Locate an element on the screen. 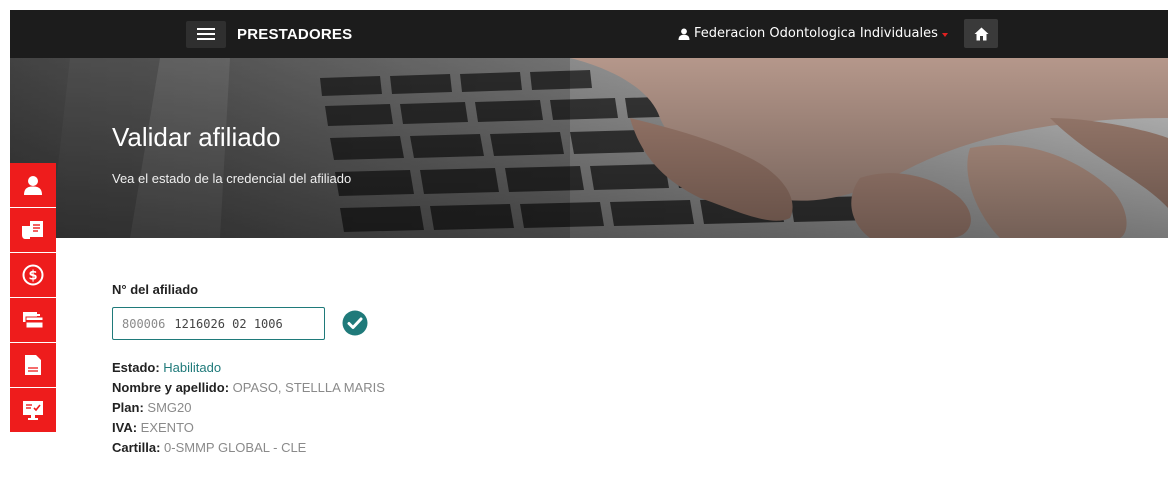 The width and height of the screenshot is (1168, 478). afiliado-label: N° del afiliado is located at coordinates (155, 289).